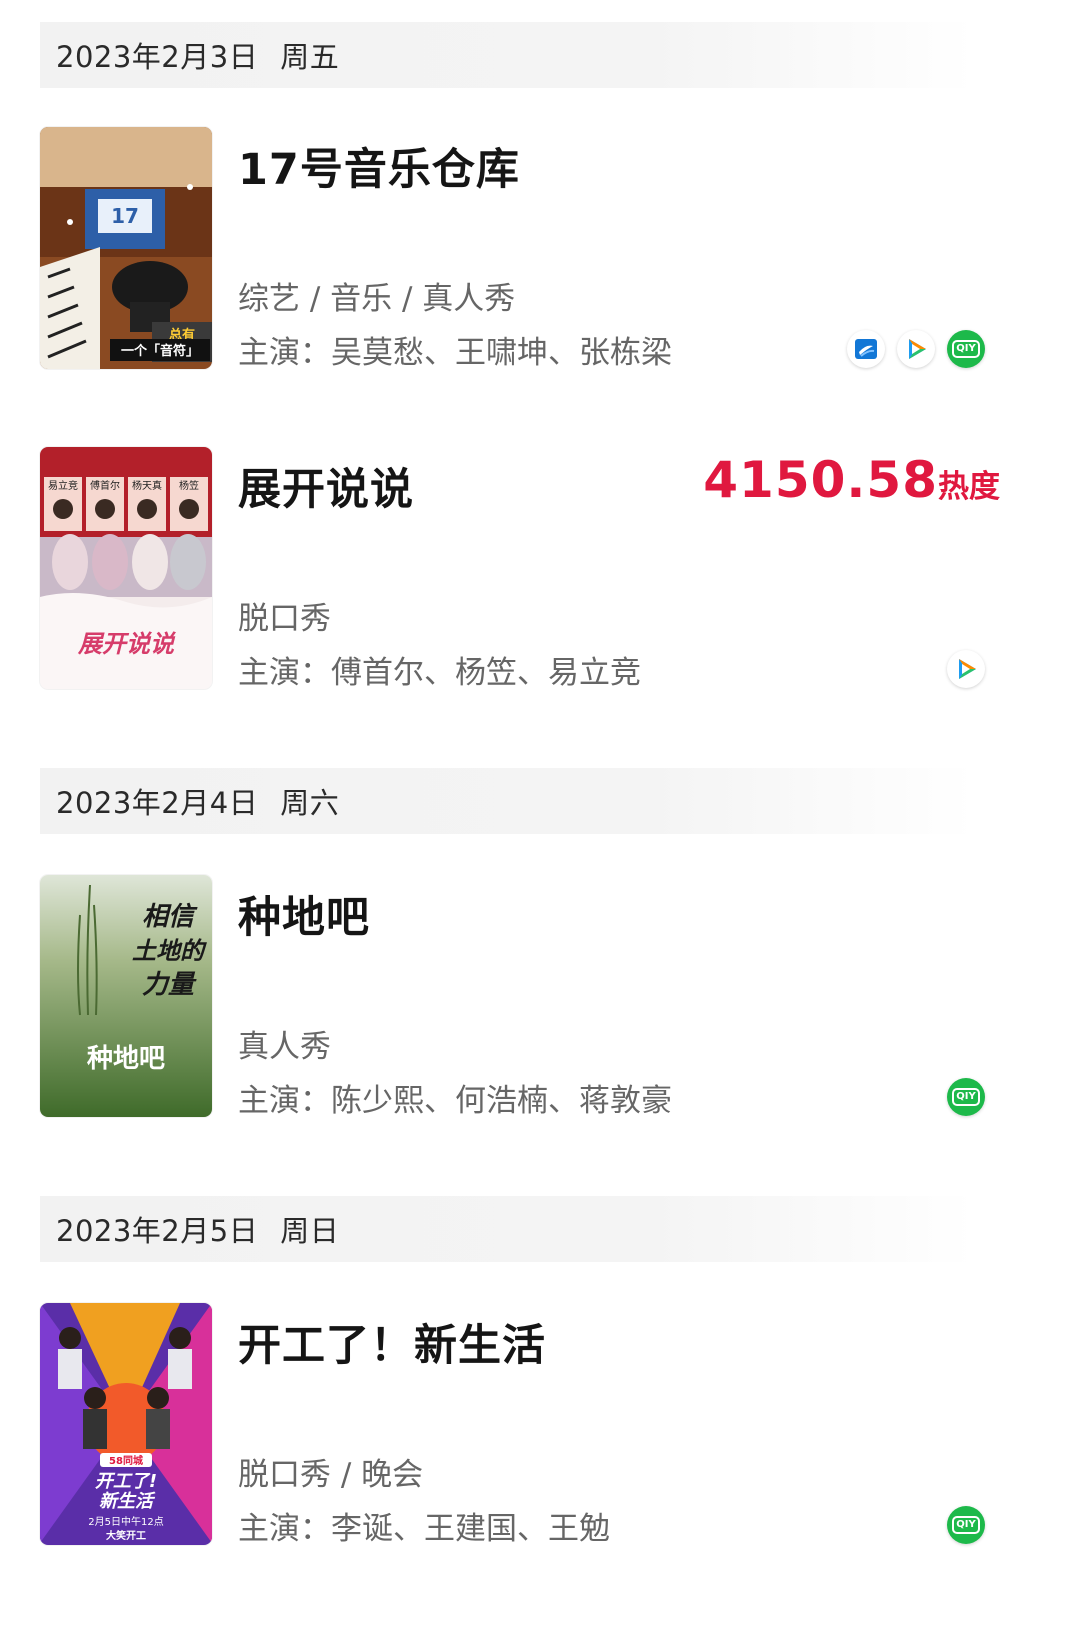 The height and width of the screenshot is (1625, 1080). What do you see at coordinates (310, 803) in the screenshot?
I see `weekday-label: 周六` at bounding box center [310, 803].